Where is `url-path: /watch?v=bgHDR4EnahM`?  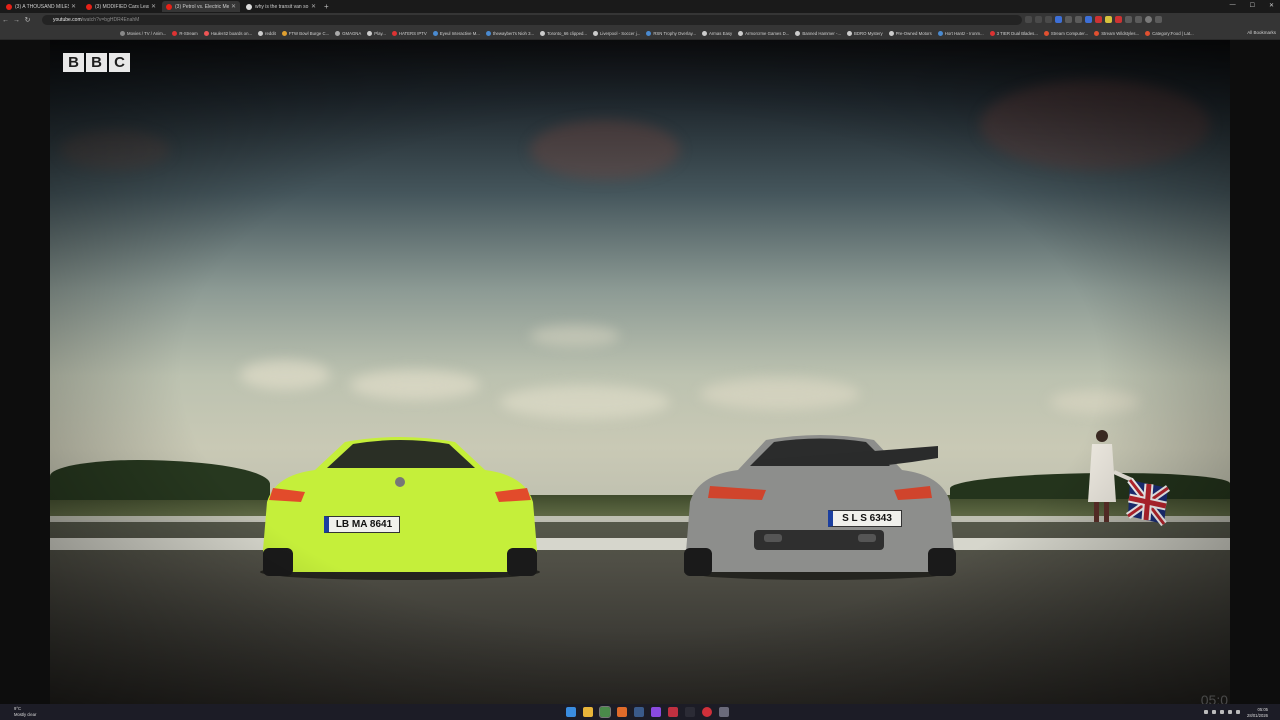 url-path: /watch?v=bgHDR4EnahM is located at coordinates (110, 20).